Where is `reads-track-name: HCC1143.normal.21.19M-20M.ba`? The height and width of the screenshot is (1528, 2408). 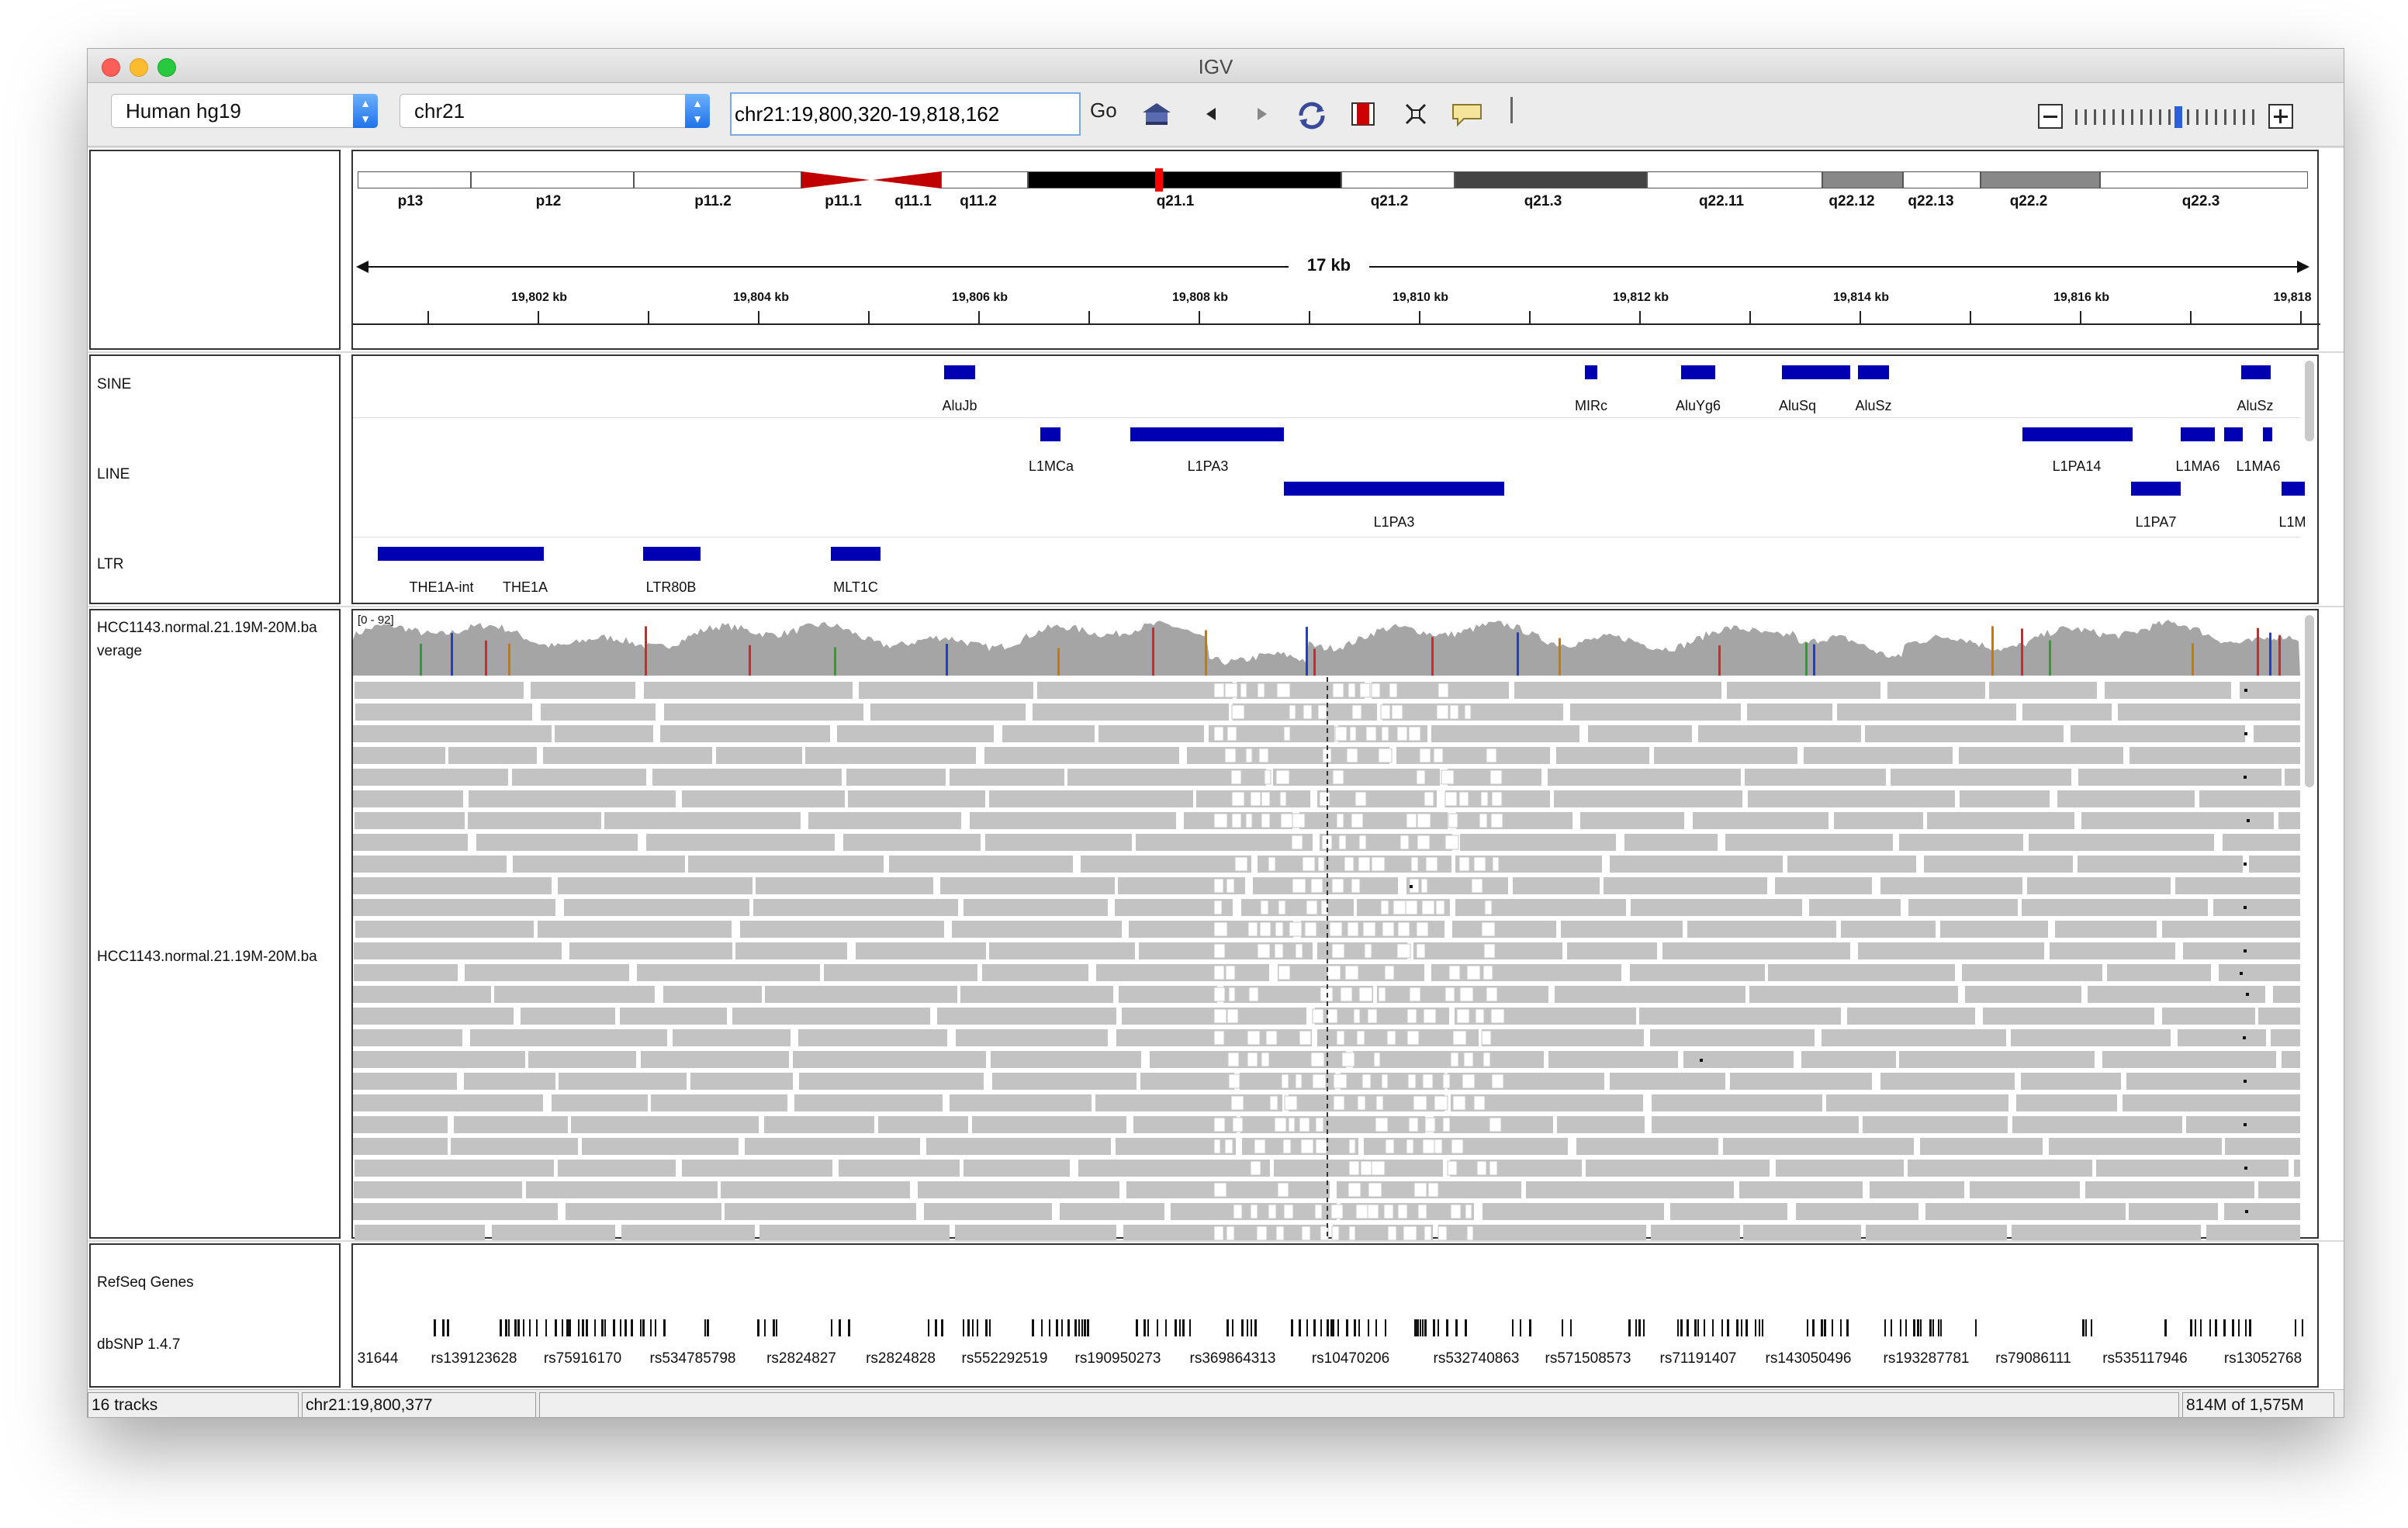 reads-track-name: HCC1143.normal.21.19M-20M.ba is located at coordinates (207, 957).